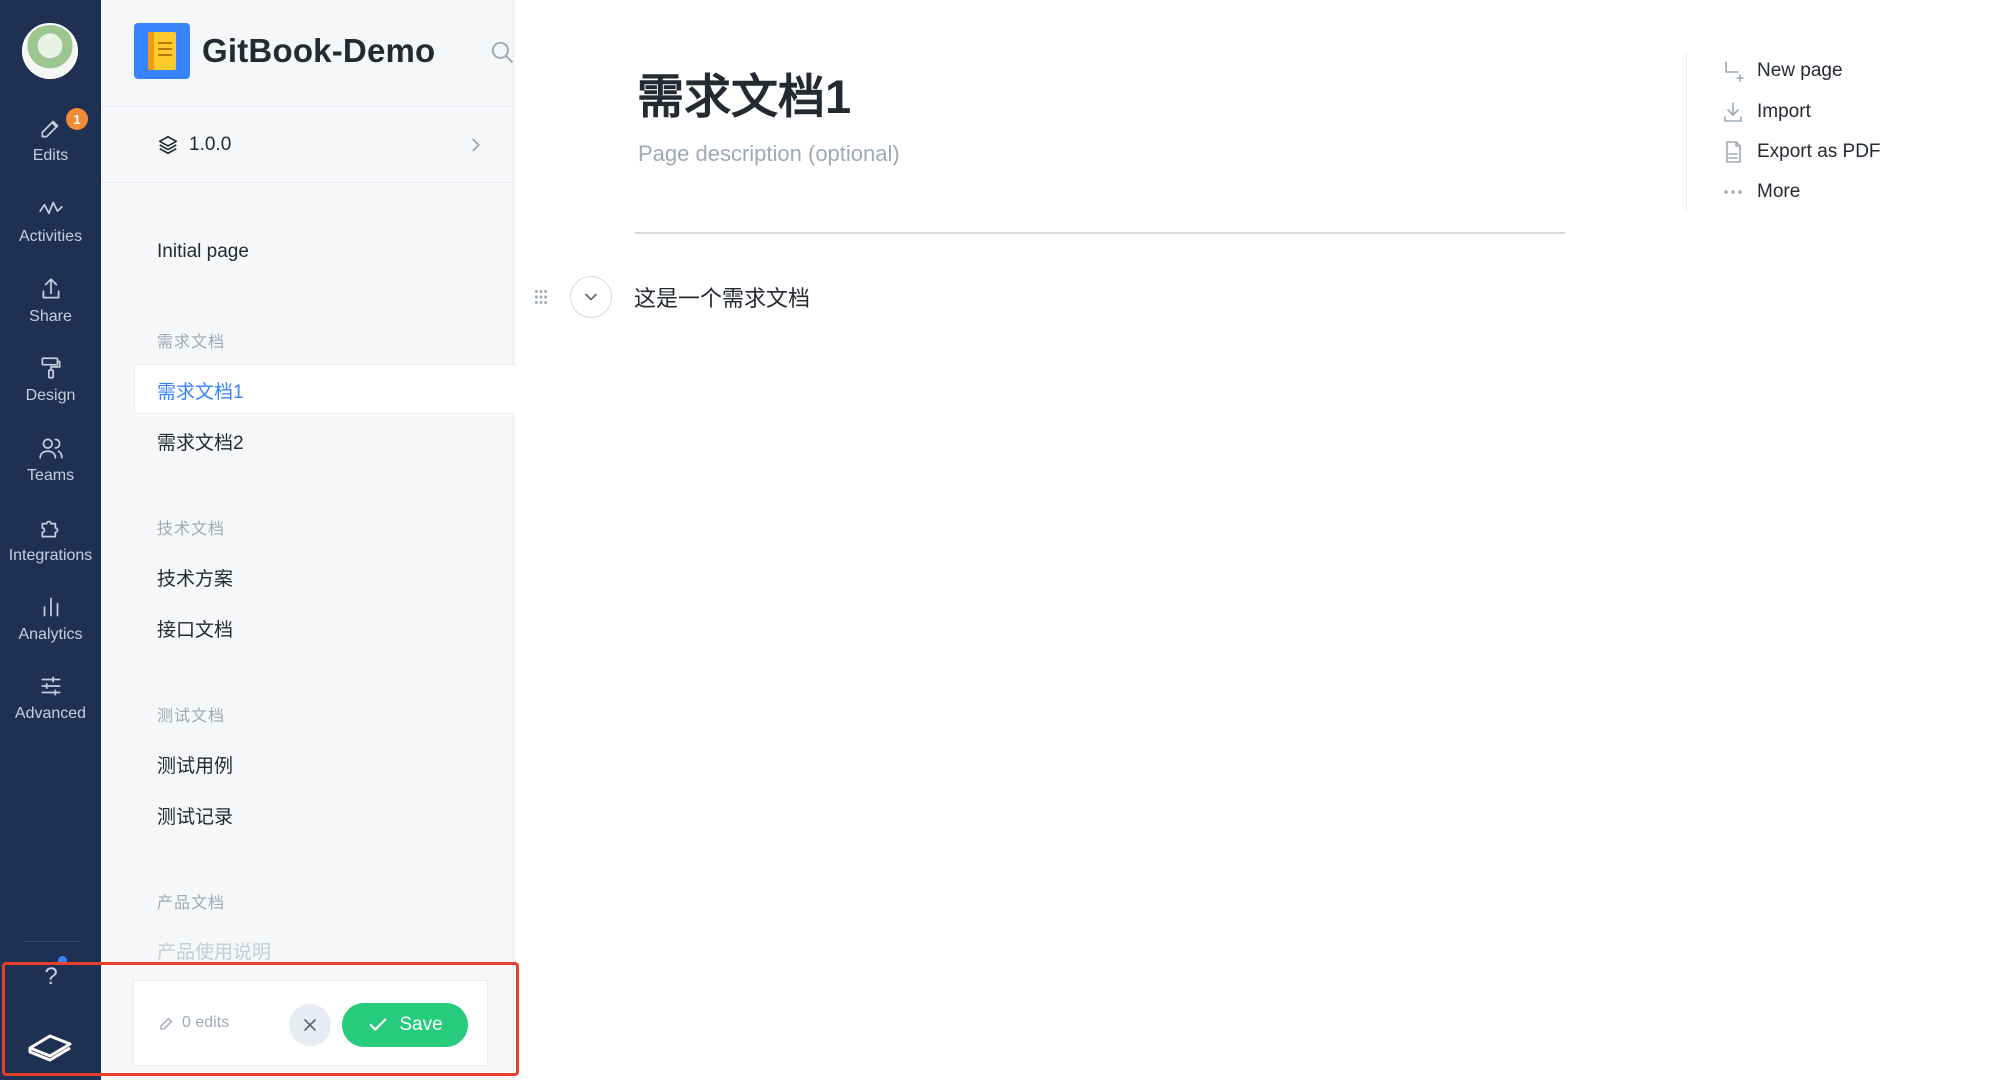  I want to click on users-icon, so click(50, 448).